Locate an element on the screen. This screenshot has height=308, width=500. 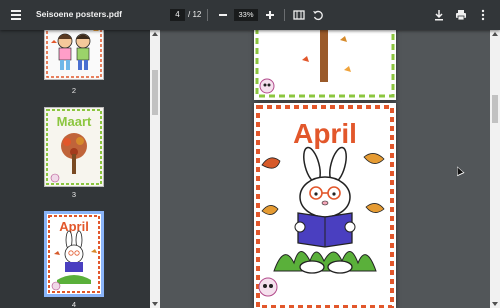
thumbnail-heading: April is located at coordinates (74, 226).